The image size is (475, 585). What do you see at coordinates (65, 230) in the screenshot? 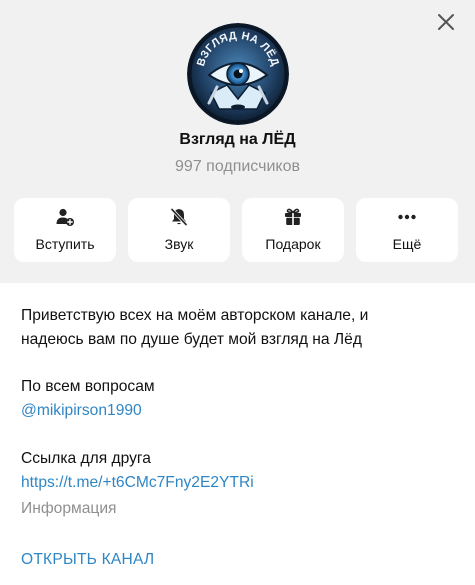
I see `join-button: Вступить` at bounding box center [65, 230].